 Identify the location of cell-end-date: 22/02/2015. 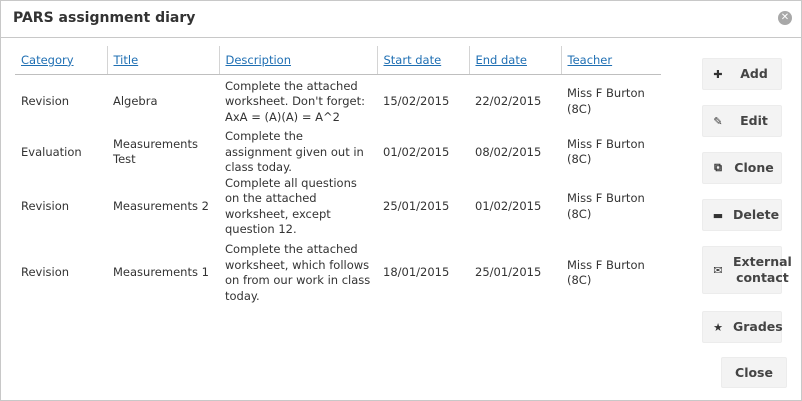
(508, 101).